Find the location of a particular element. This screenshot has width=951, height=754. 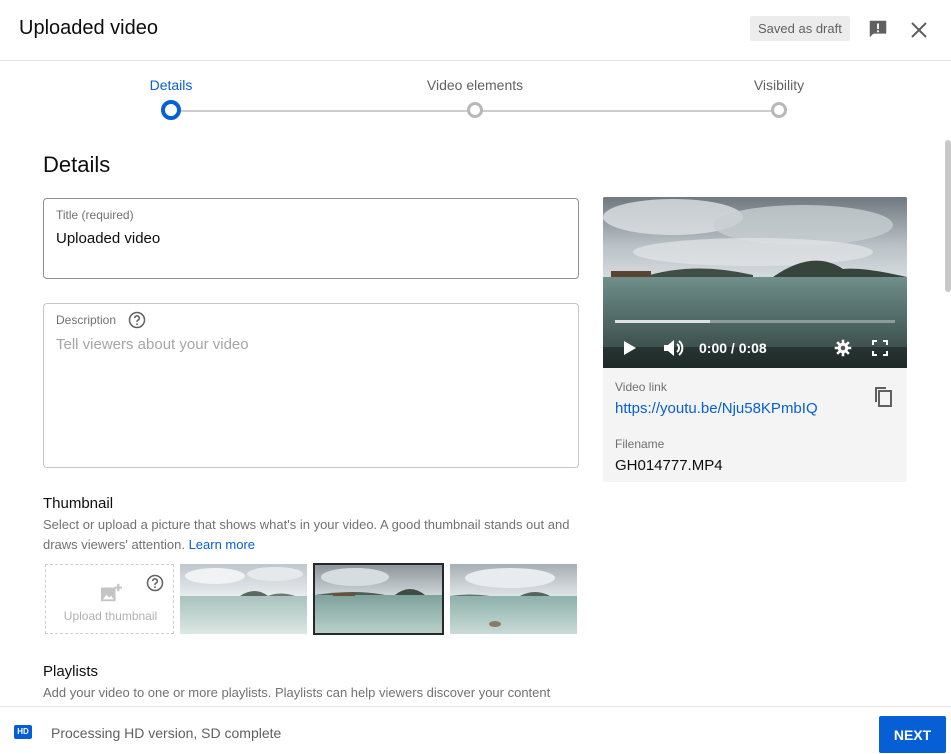

processing-status: Processing HD version, SD complete is located at coordinates (166, 733).